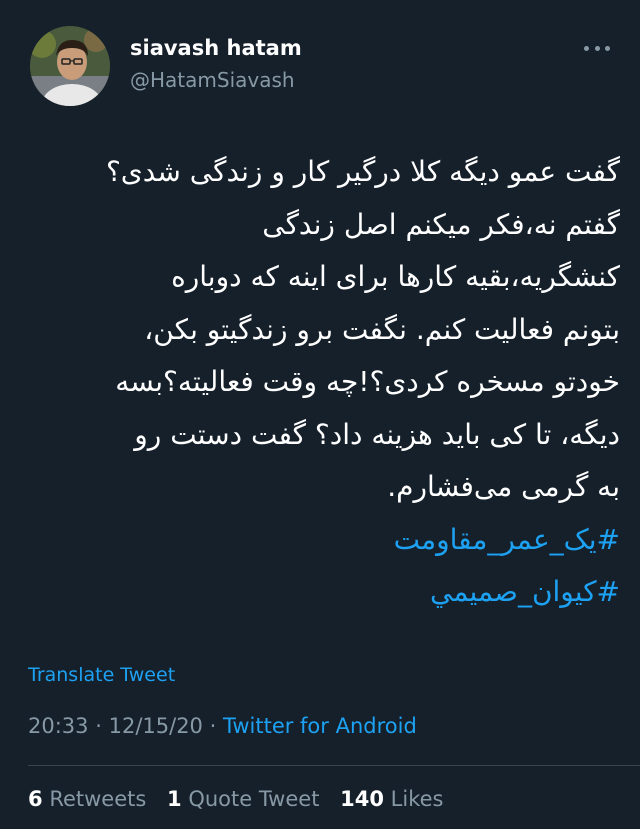 Image resolution: width=640 pixels, height=829 pixels. I want to click on avatar, so click(70, 66).